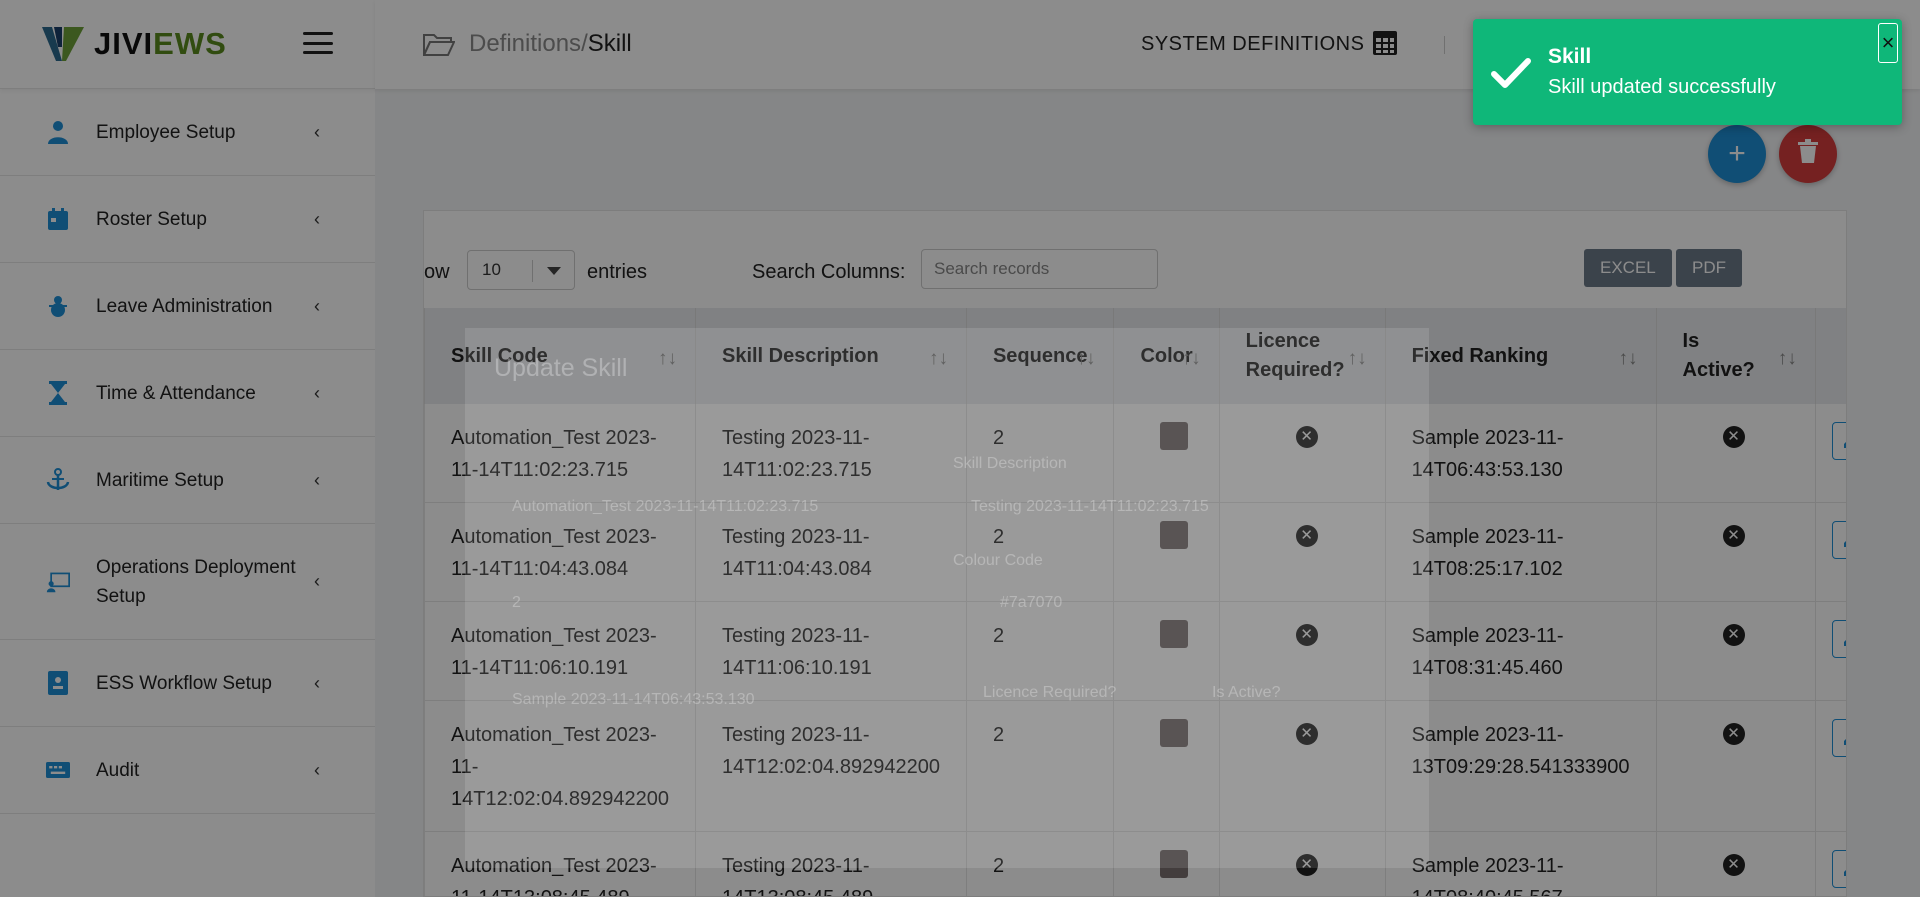  Describe the element at coordinates (633, 700) in the screenshot. I see `fixed-ranking-field: Sample 2023-11-14T06:43:53.130` at that location.